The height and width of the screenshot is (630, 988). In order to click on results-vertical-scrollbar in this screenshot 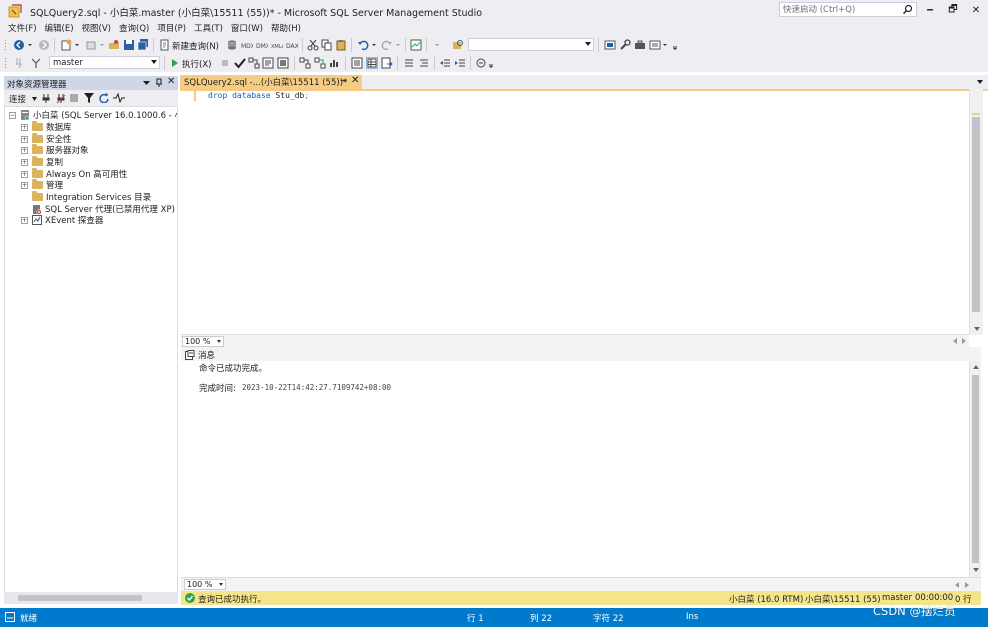, I will do `click(975, 469)`.